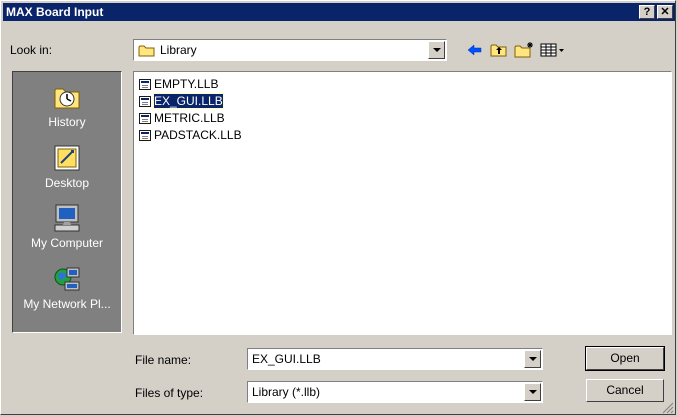 This screenshot has width=678, height=417. Describe the element at coordinates (169, 393) in the screenshot. I see `file-type-label: Files of type:` at that location.